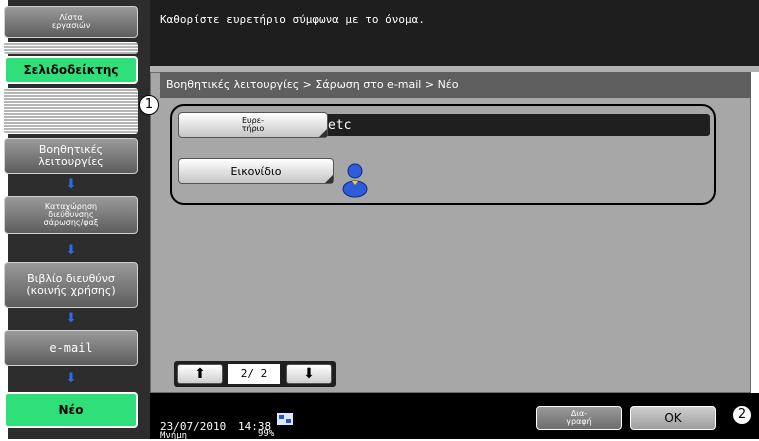  Describe the element at coordinates (71, 285) in the screenshot. I see `address-book-button: Βιβλίο διευθύνσ (κοινής χρήσης)` at that location.